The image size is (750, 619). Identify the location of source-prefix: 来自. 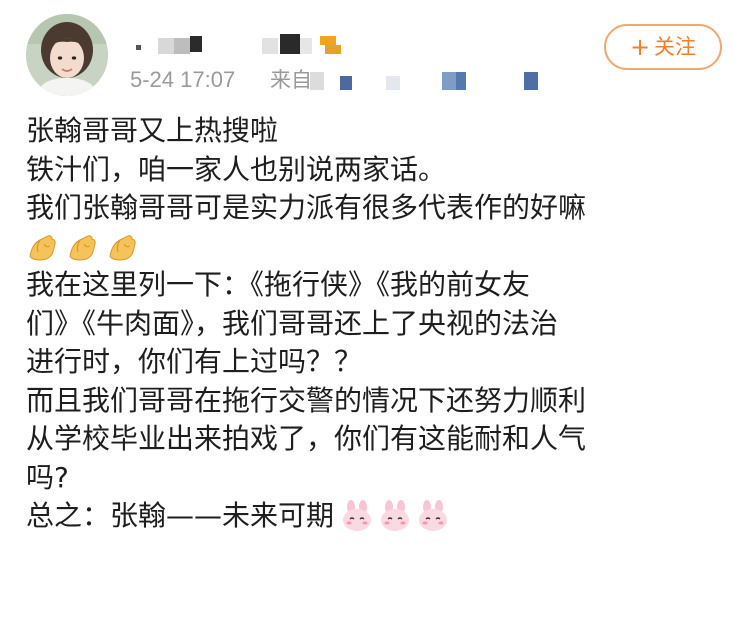
(291, 80).